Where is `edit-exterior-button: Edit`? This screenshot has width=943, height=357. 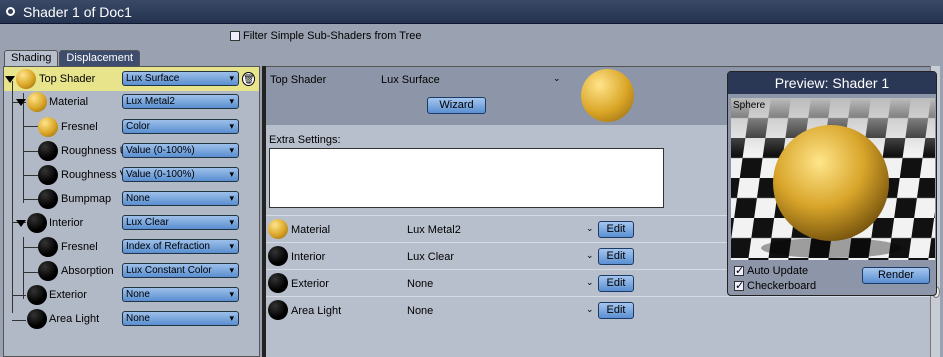
edit-exterior-button: Edit is located at coordinates (616, 283).